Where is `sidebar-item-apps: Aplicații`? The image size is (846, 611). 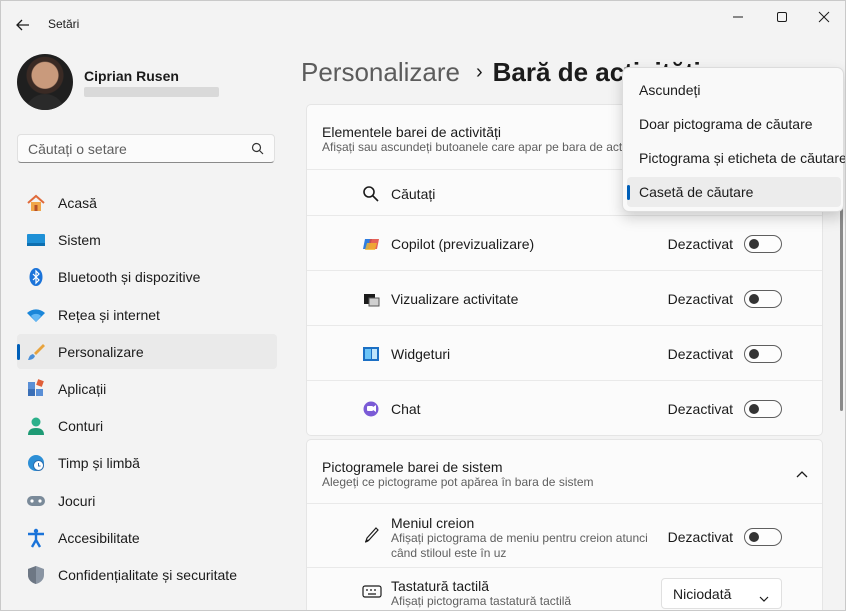 sidebar-item-apps: Aplicații is located at coordinates (147, 388).